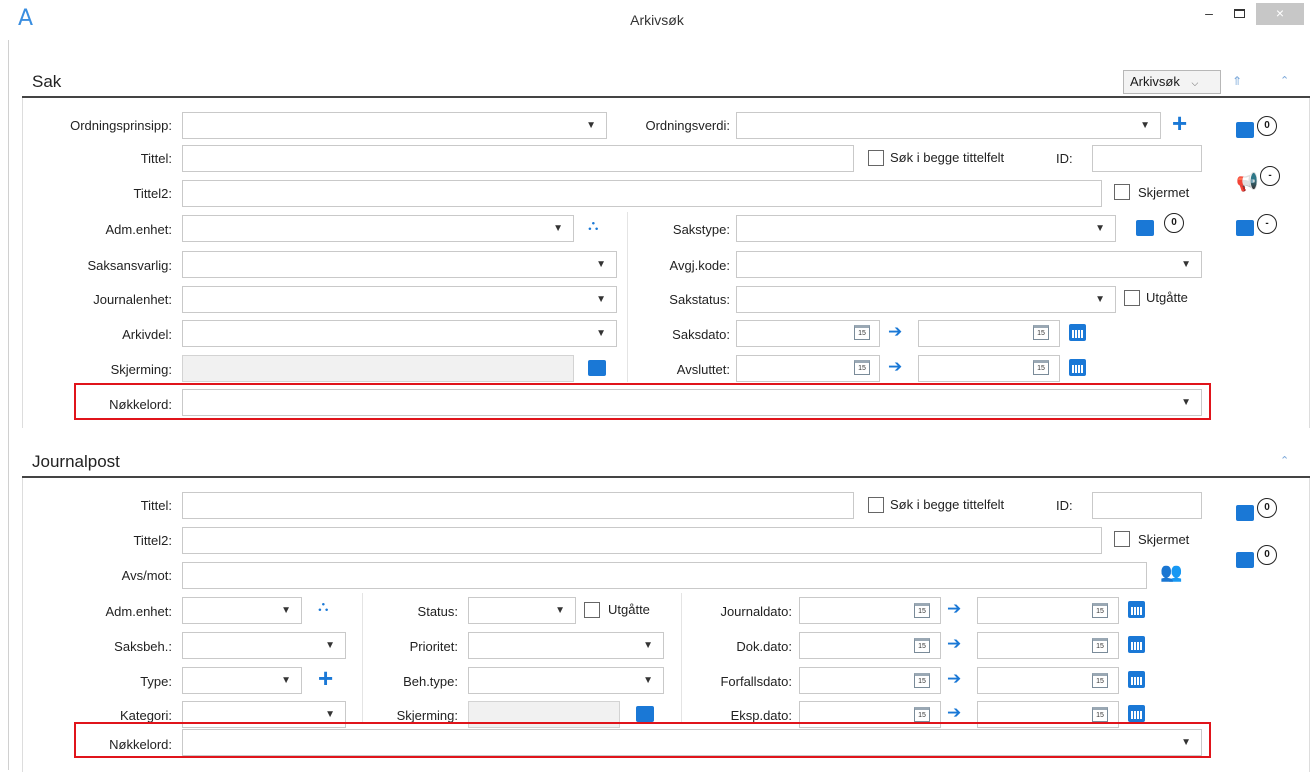 This screenshot has width=1314, height=772. What do you see at coordinates (692, 742) in the screenshot?
I see `jp-nokkelord-dropdown: ▼` at bounding box center [692, 742].